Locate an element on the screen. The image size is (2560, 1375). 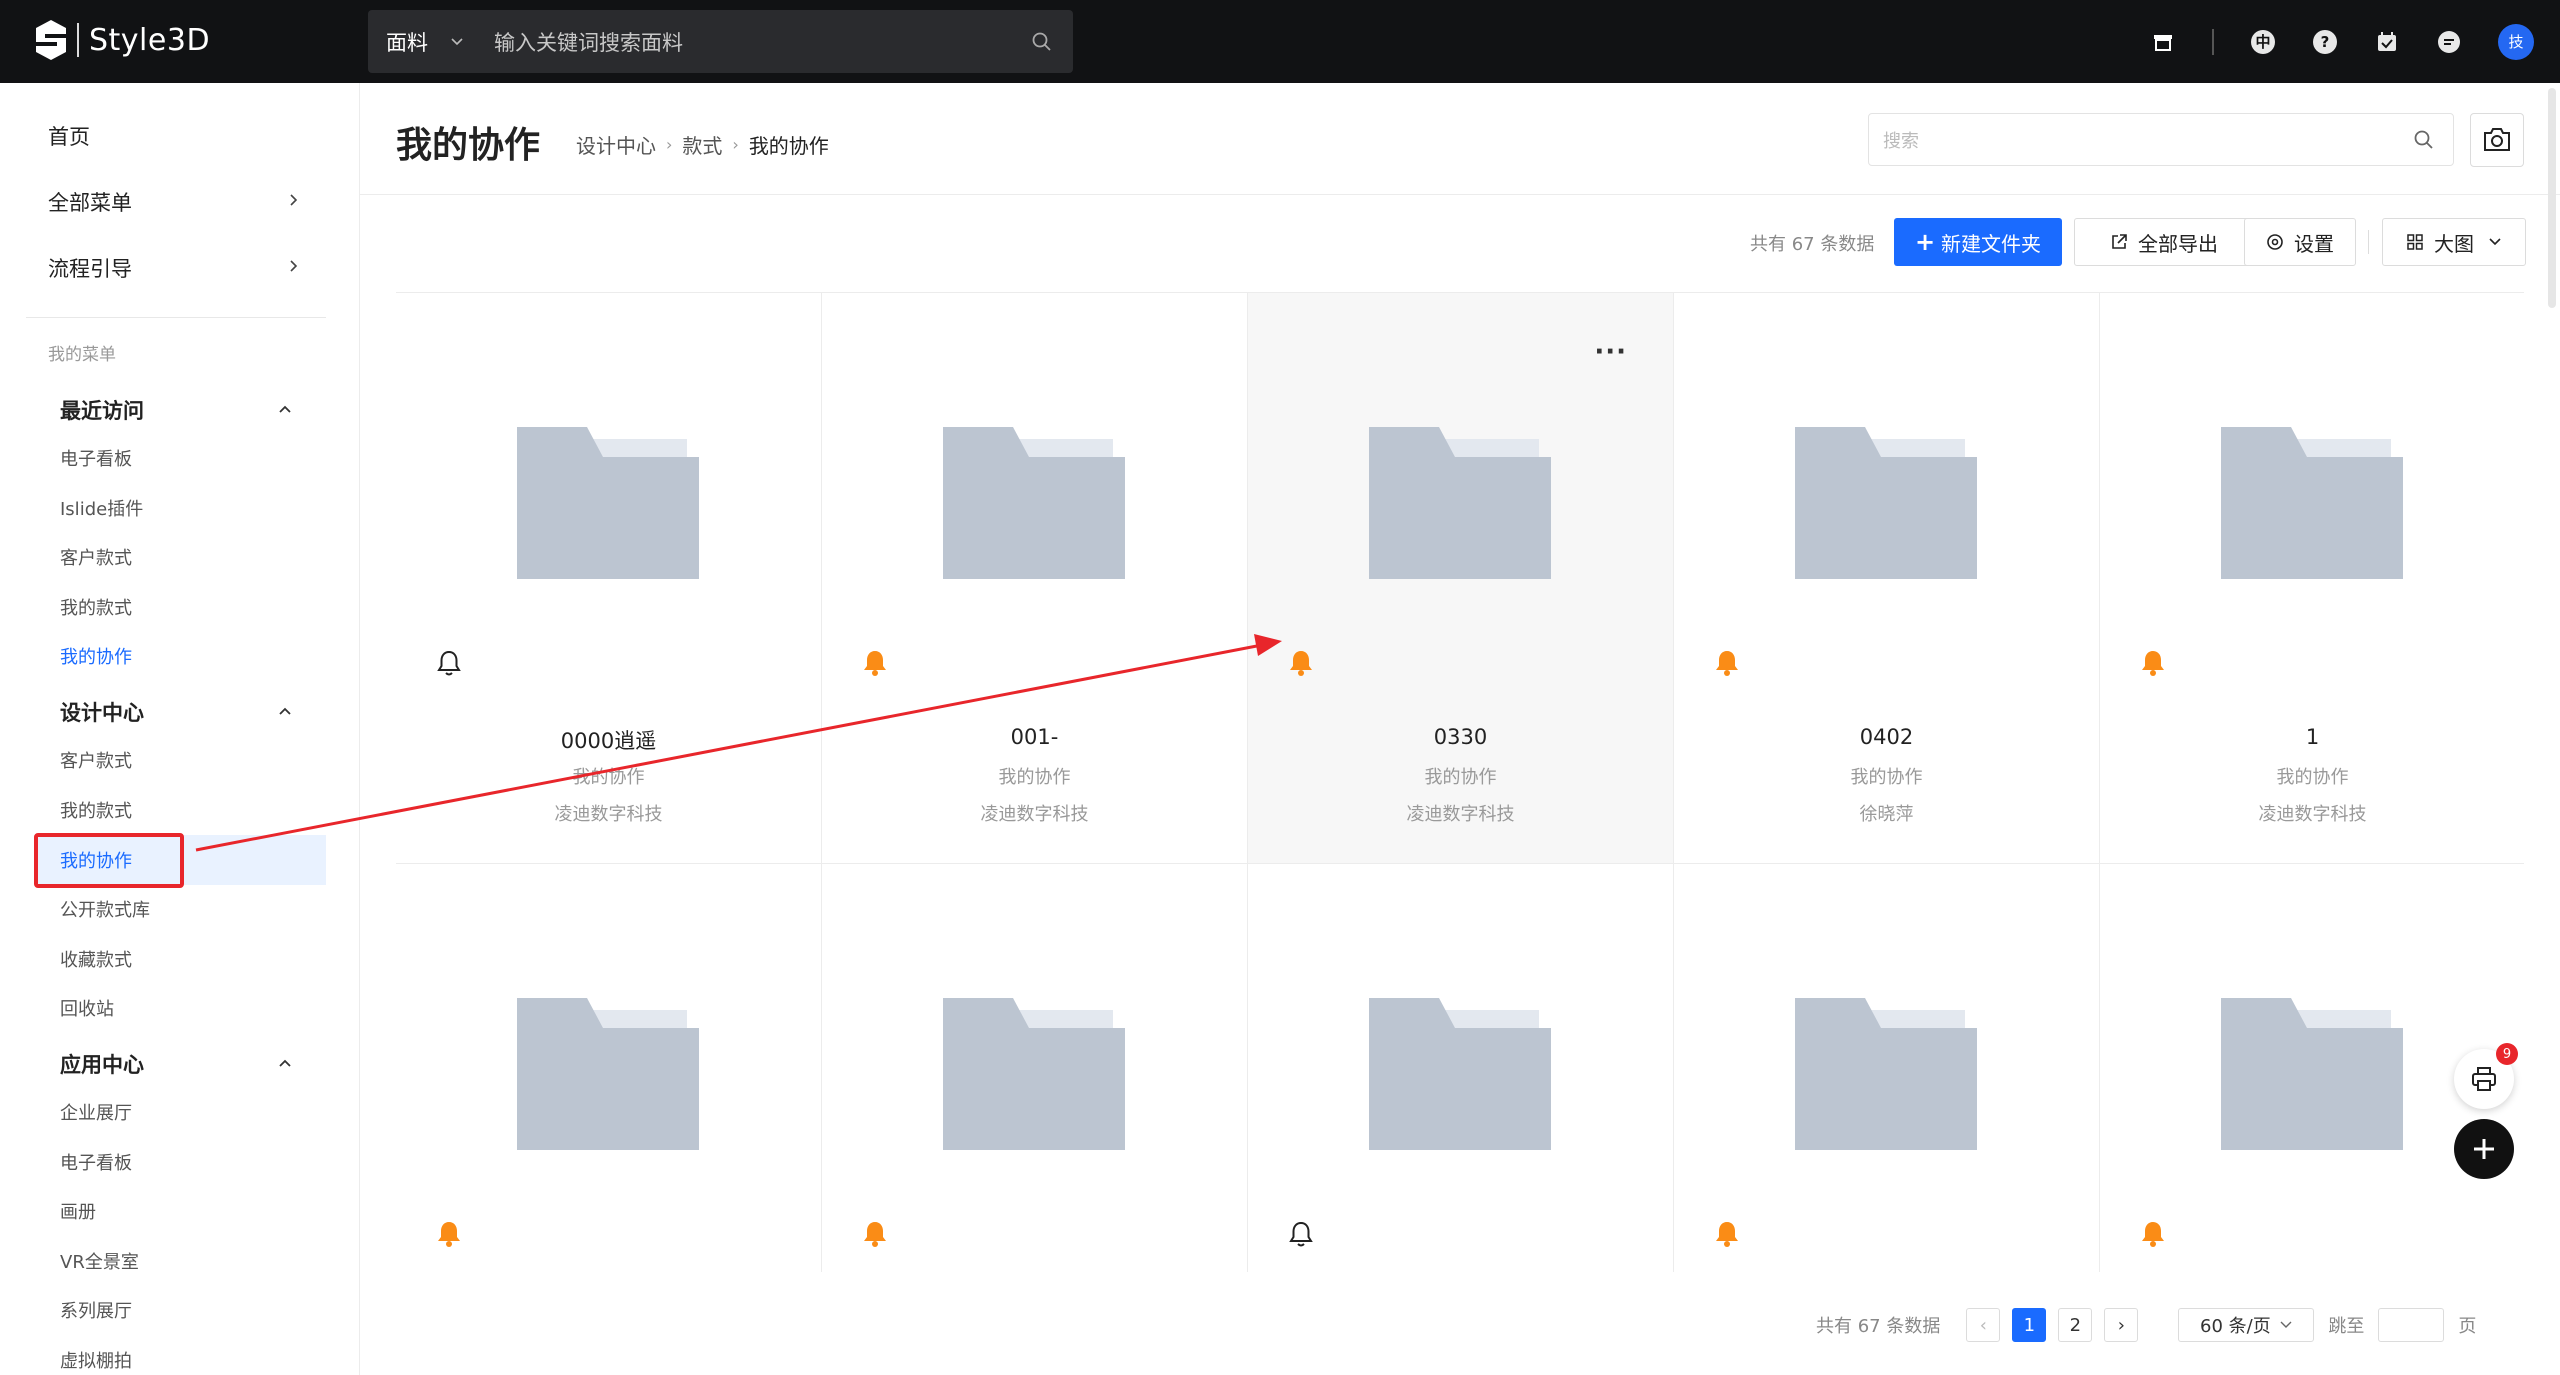
sidebar-item-showroom: 企业展厅 is located at coordinates (96, 1112).